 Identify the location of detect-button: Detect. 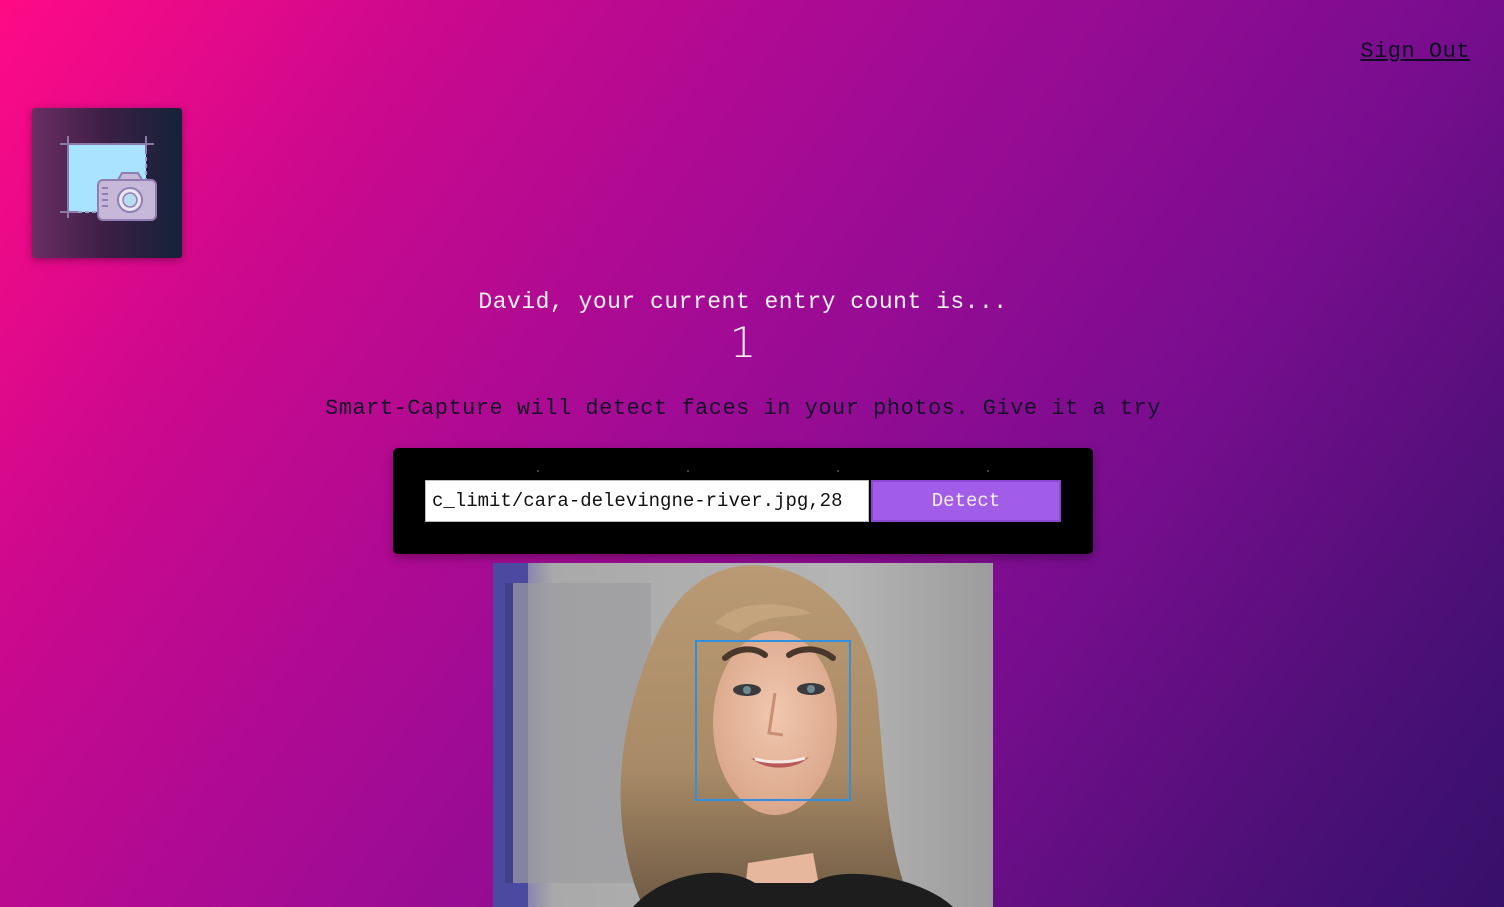
(966, 501).